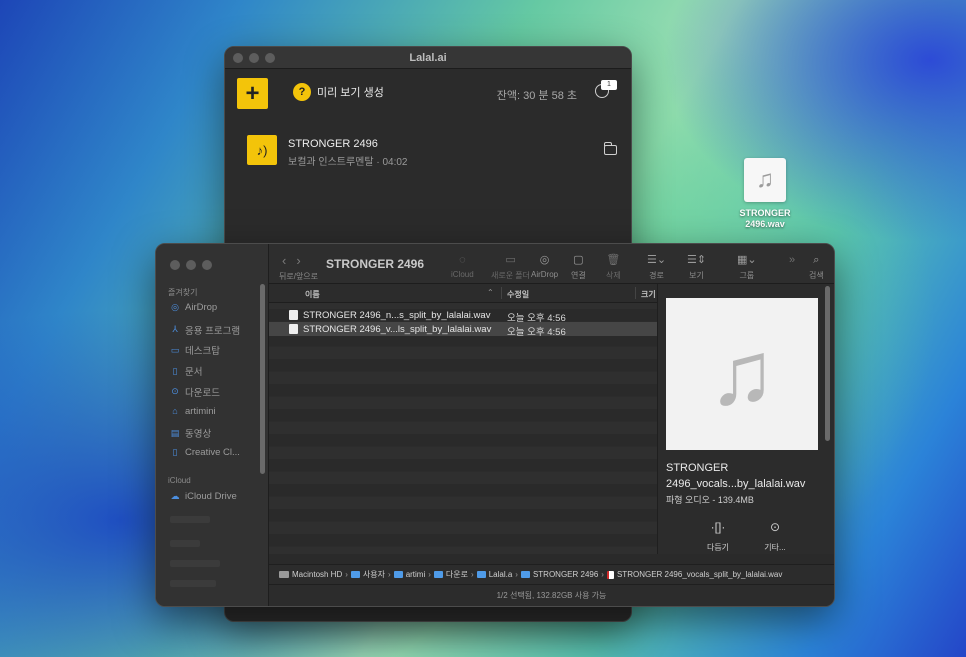 The height and width of the screenshot is (657, 966). What do you see at coordinates (175, 370) in the screenshot?
I see `sidebar-icon: ▯` at bounding box center [175, 370].